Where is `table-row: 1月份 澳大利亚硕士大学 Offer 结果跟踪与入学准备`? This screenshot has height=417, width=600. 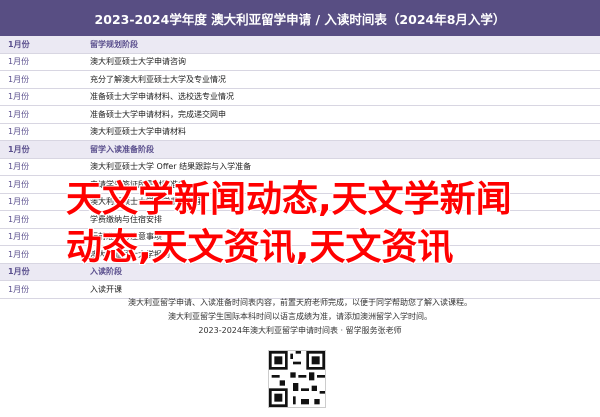 table-row: 1月份 澳大利亚硕士大学 Offer 结果跟踪与入学准备 is located at coordinates (300, 167).